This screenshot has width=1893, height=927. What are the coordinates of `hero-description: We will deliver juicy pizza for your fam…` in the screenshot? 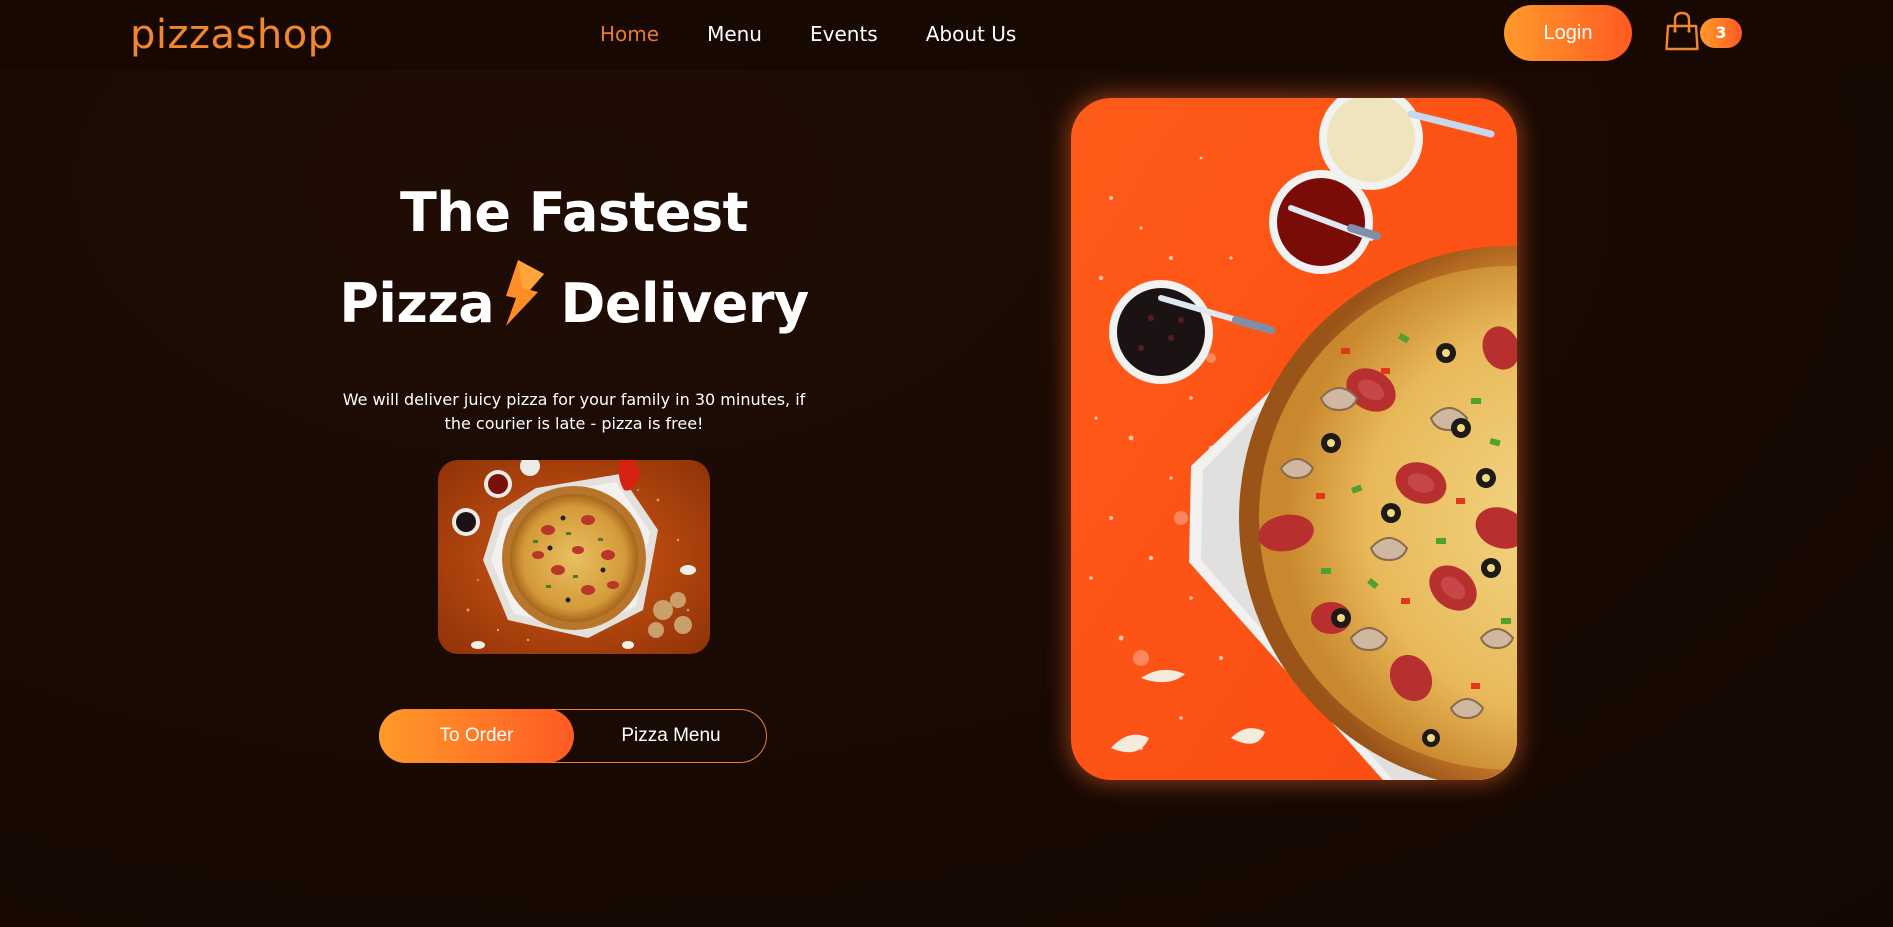 It's located at (574, 411).